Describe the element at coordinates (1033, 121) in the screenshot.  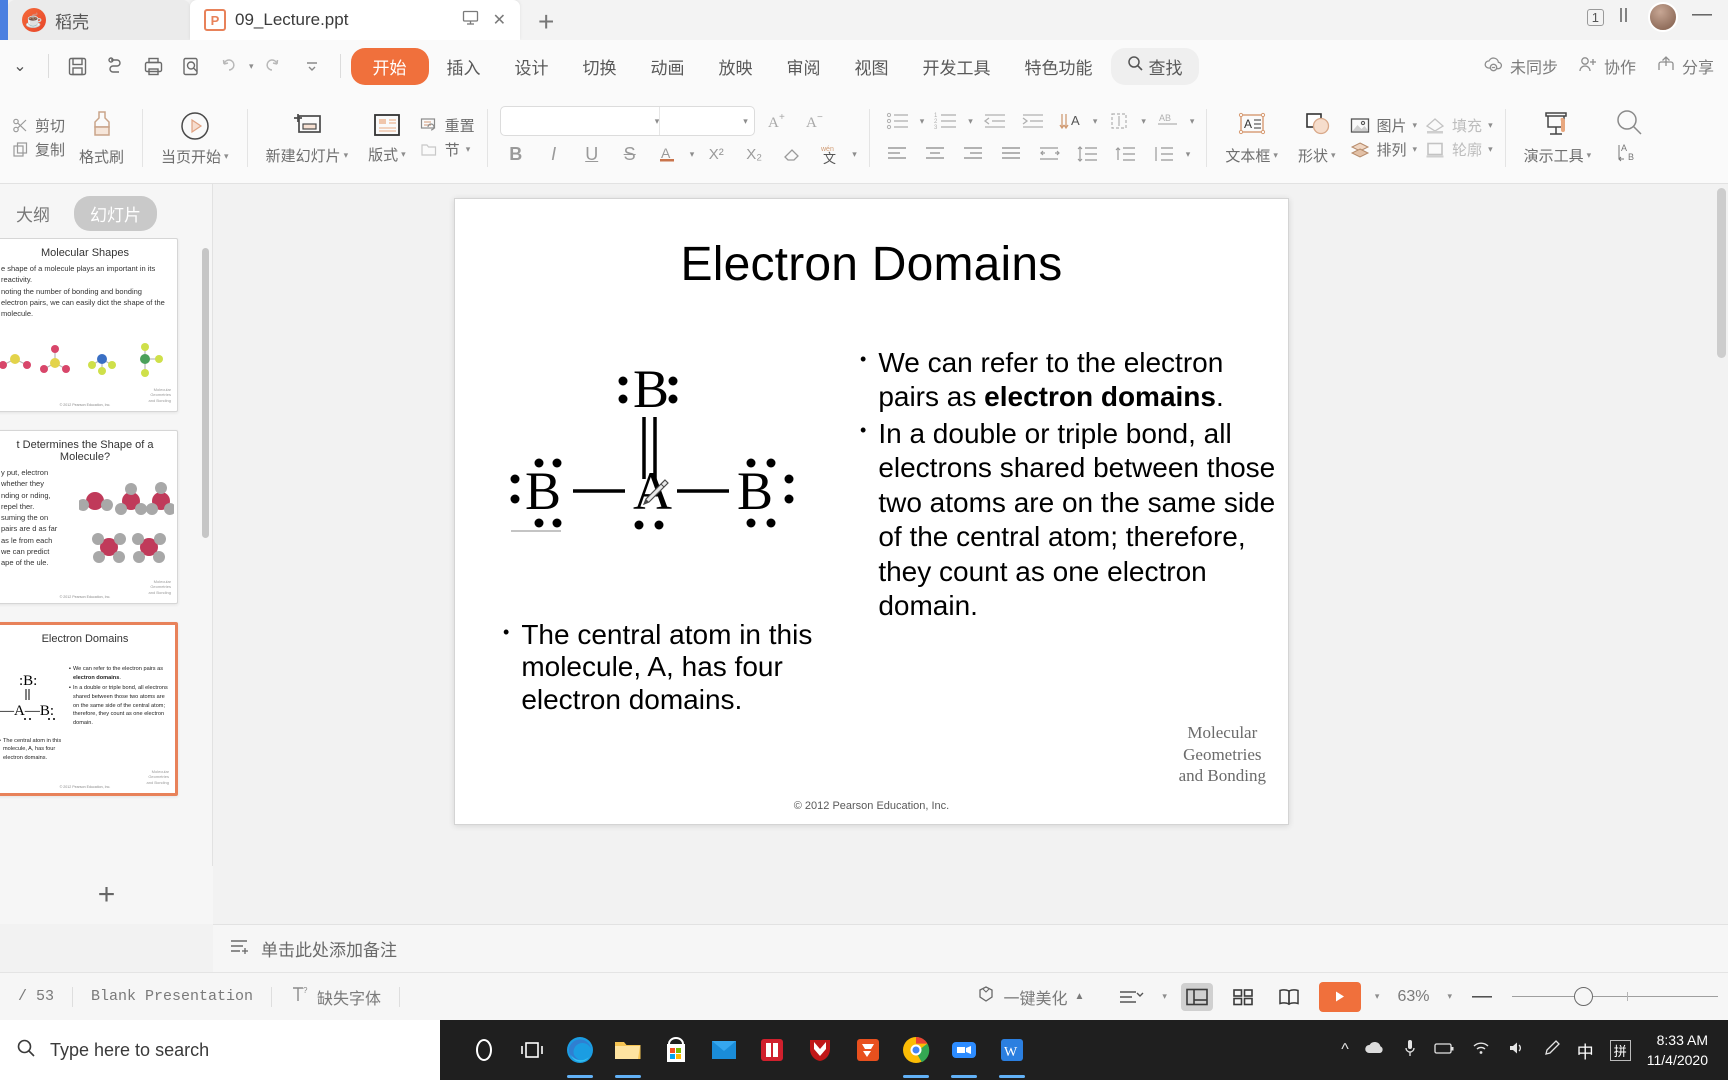
I see `increase-indent-icon` at that location.